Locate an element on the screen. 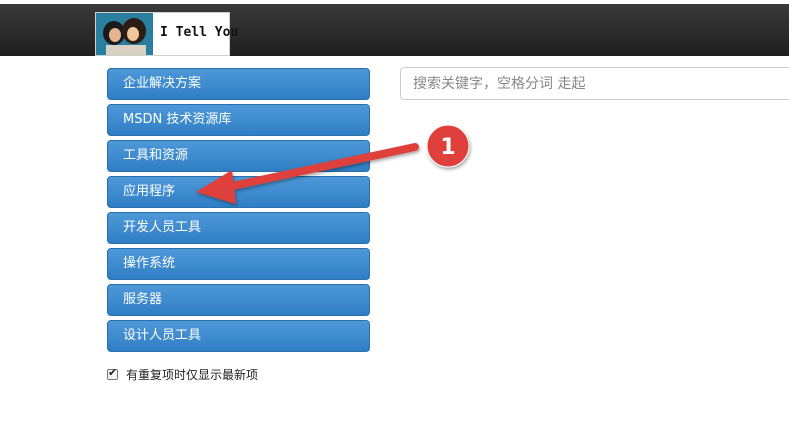 The image size is (789, 428). sidebar-item-label: 操作系统 is located at coordinates (149, 263).